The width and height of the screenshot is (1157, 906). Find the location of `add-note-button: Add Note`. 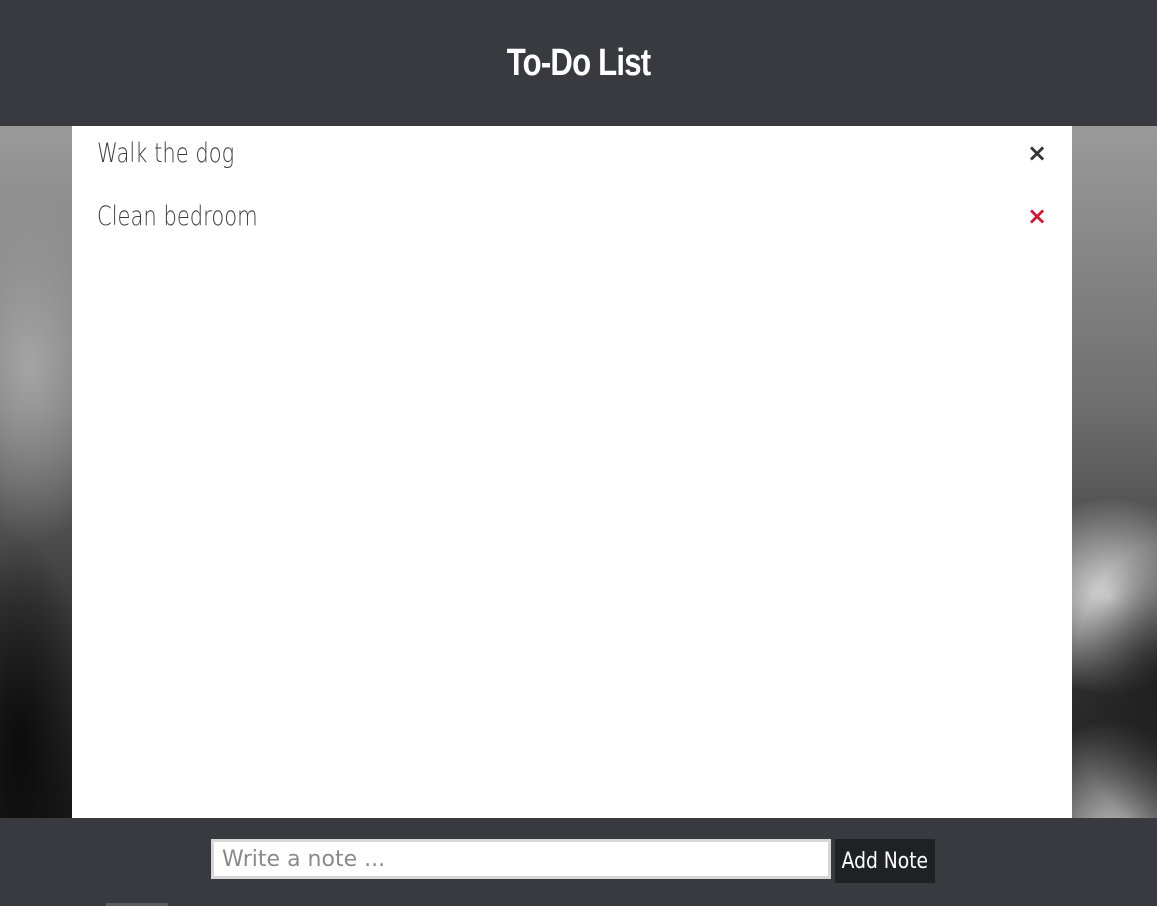

add-note-button: Add Note is located at coordinates (885, 861).